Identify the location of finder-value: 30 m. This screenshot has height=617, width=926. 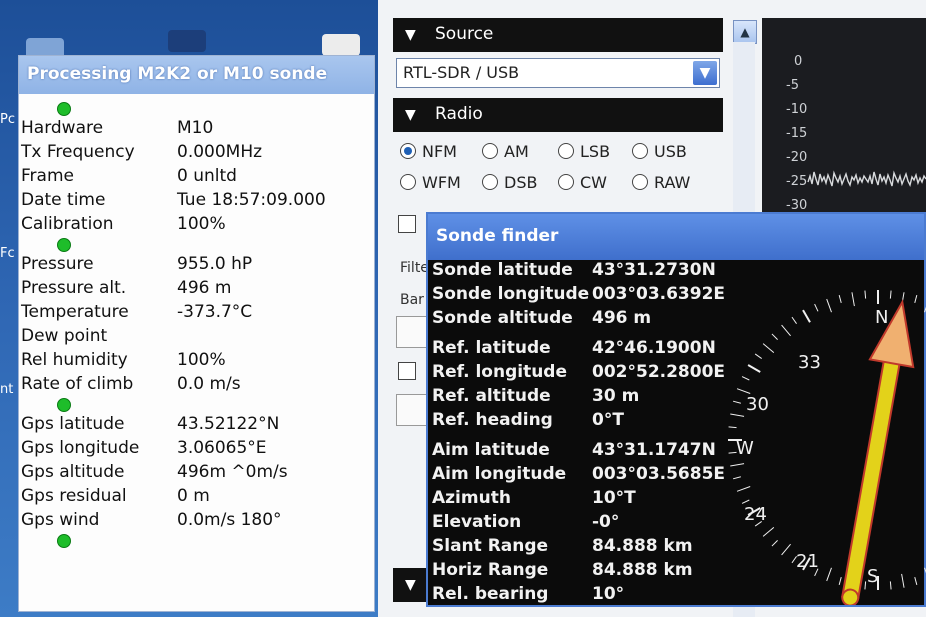
(616, 396).